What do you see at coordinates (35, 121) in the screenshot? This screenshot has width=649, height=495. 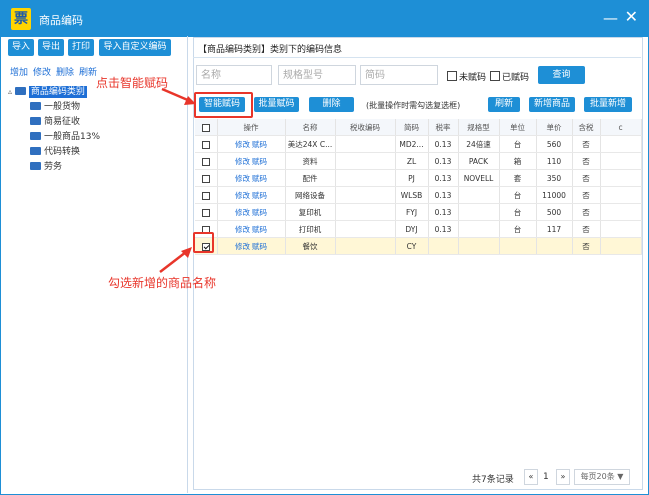 I see `folder-icon` at bounding box center [35, 121].